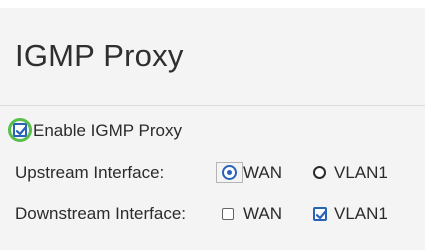  Describe the element at coordinates (262, 173) in the screenshot. I see `upstream-wan-label: WAN` at that location.